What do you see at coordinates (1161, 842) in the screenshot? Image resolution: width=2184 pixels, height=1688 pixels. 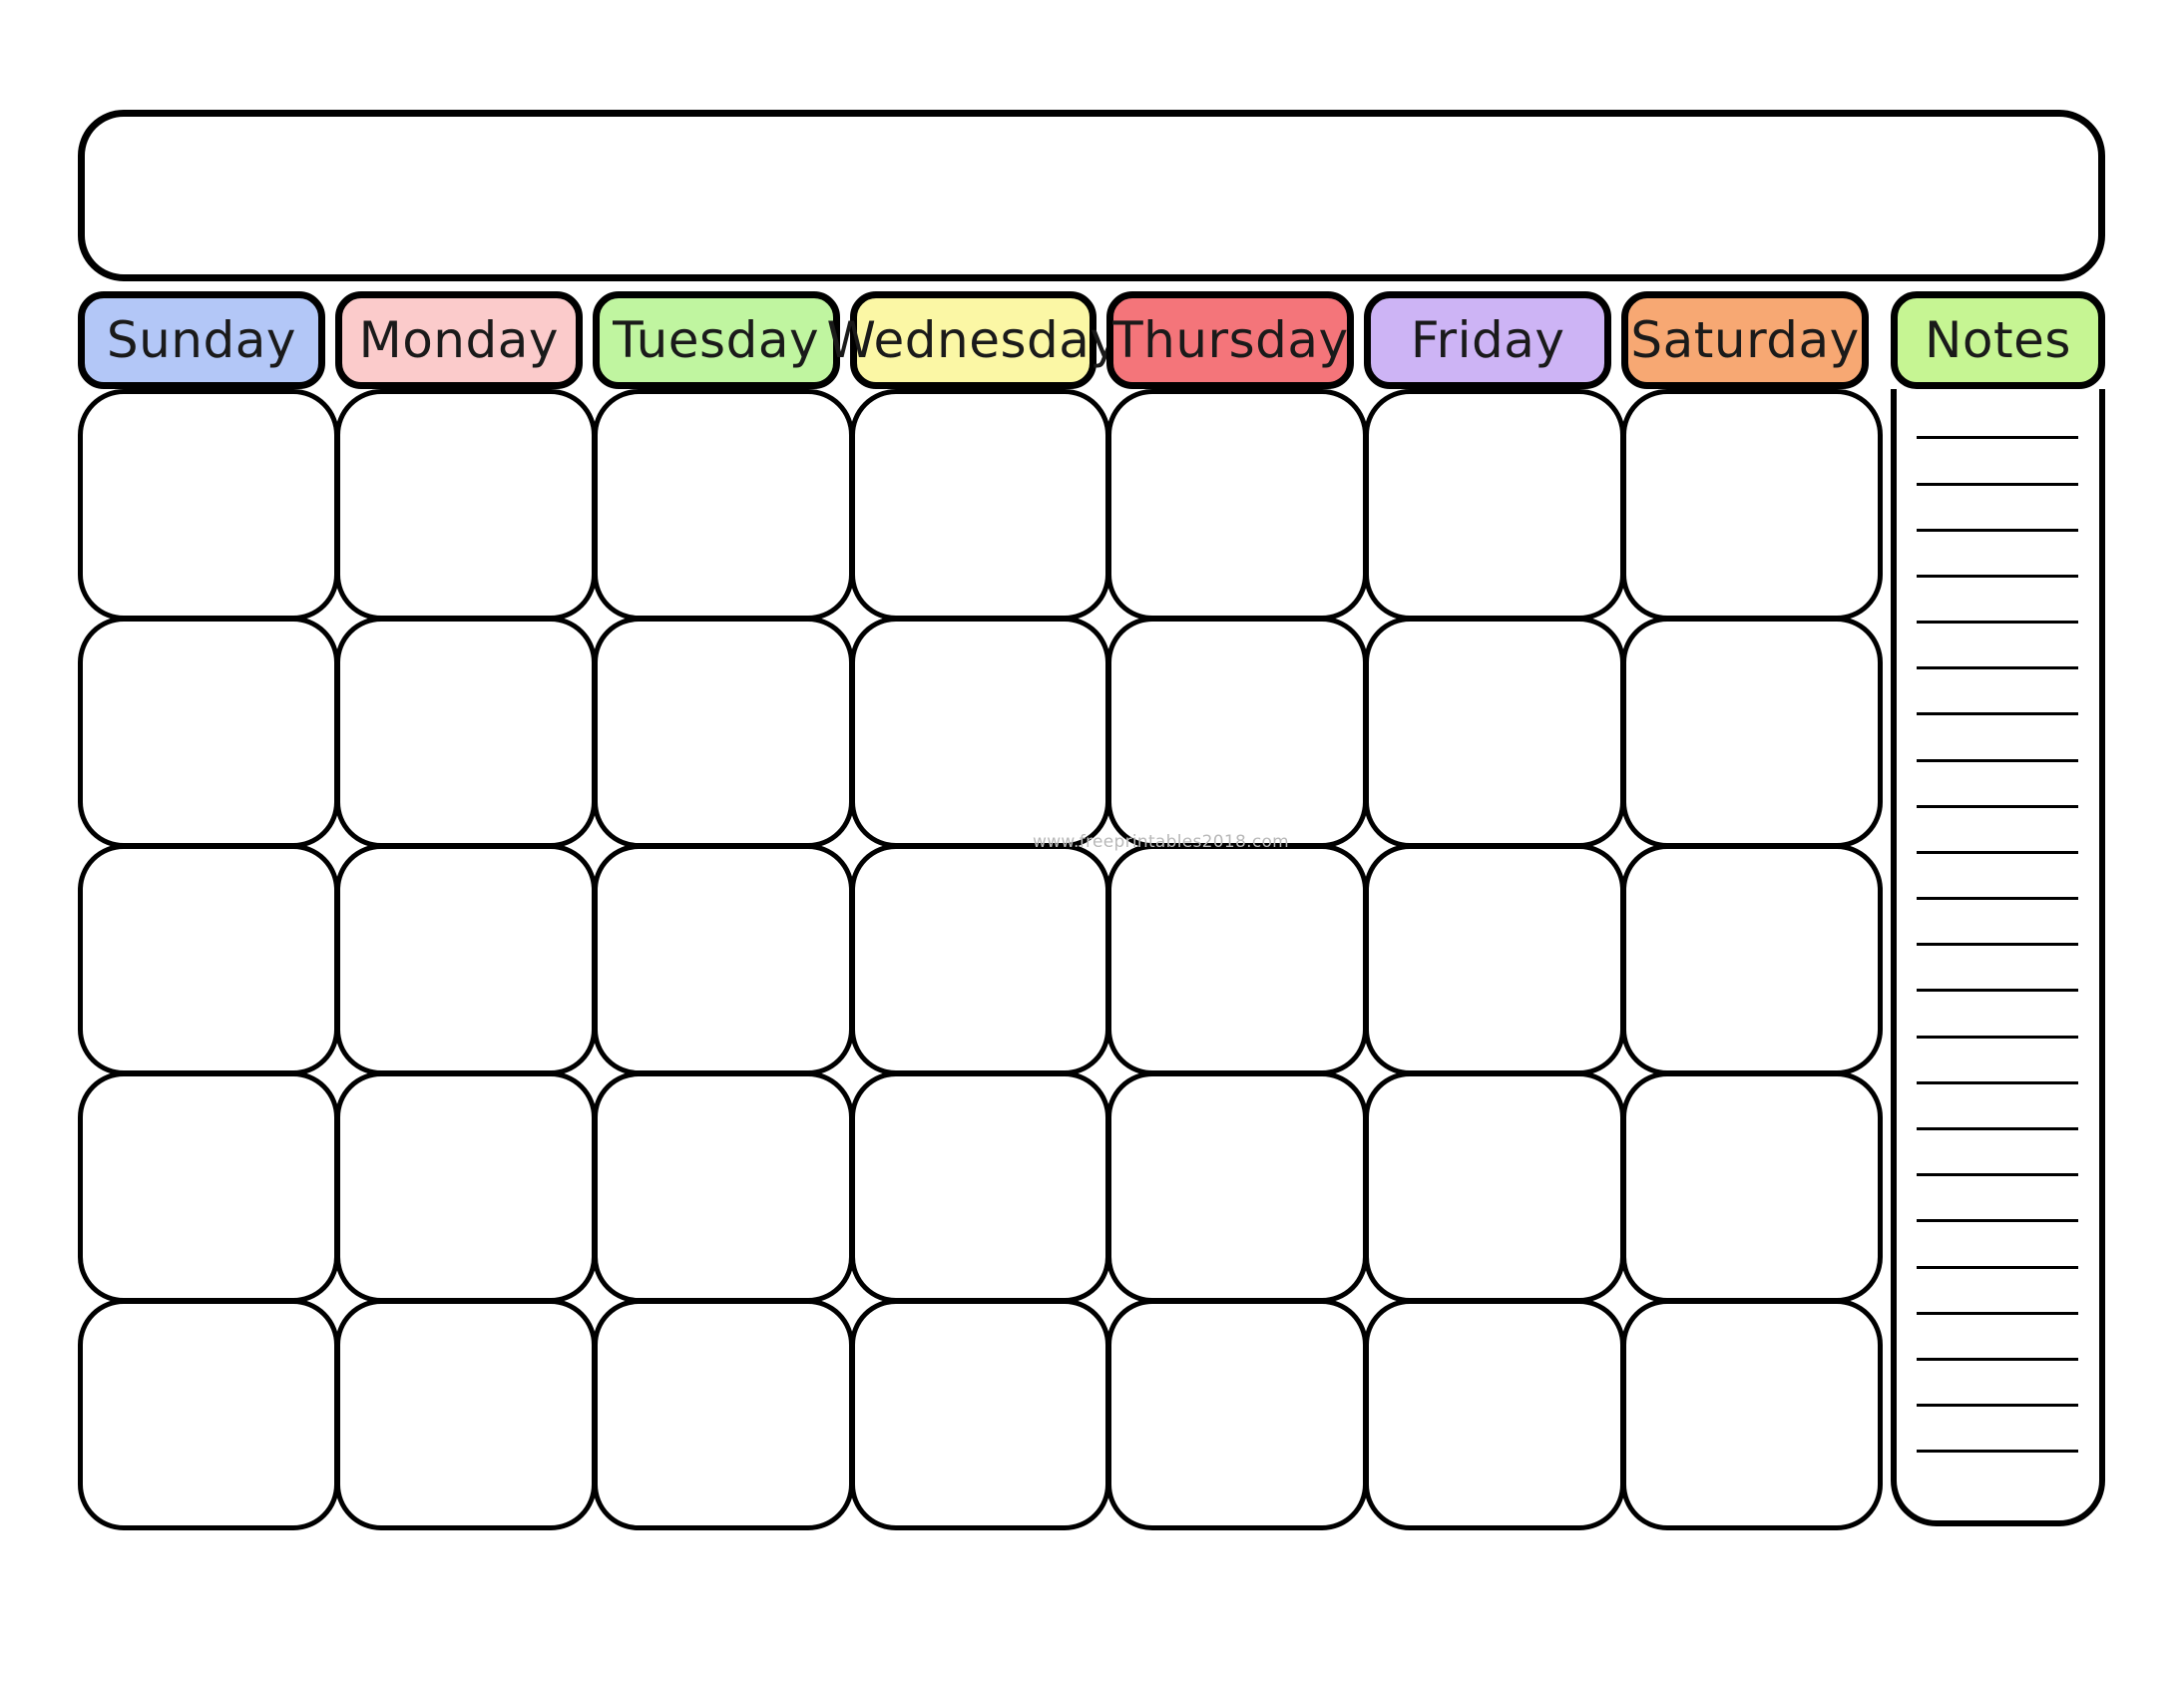 I see `watermark-text: www.freeprintables2018.com` at bounding box center [1161, 842].